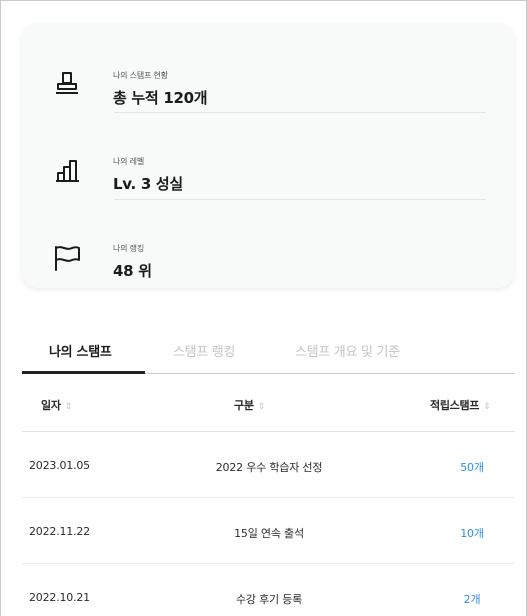 The height and width of the screenshot is (616, 527). What do you see at coordinates (269, 599) in the screenshot?
I see `row-category: 수강 후기 등록` at bounding box center [269, 599].